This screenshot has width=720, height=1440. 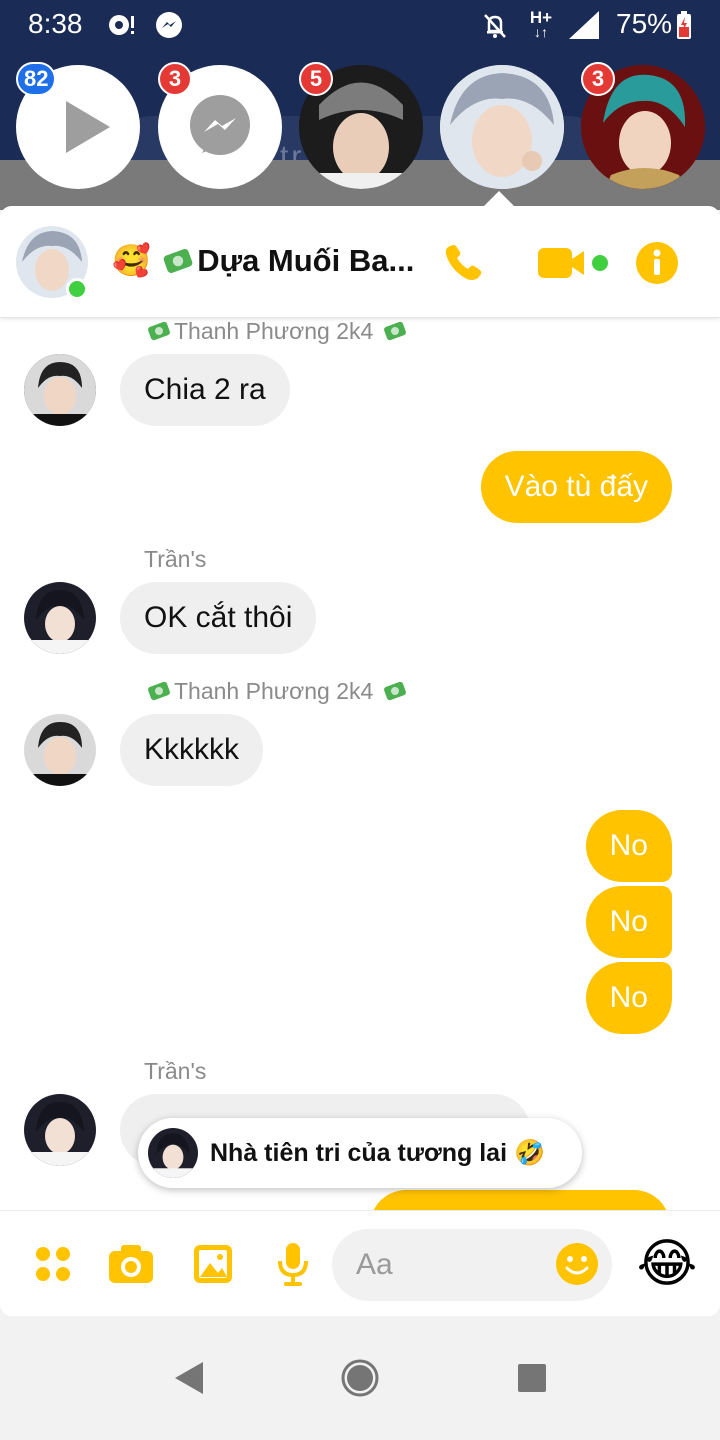 I want to click on home-button, so click(x=360, y=1378).